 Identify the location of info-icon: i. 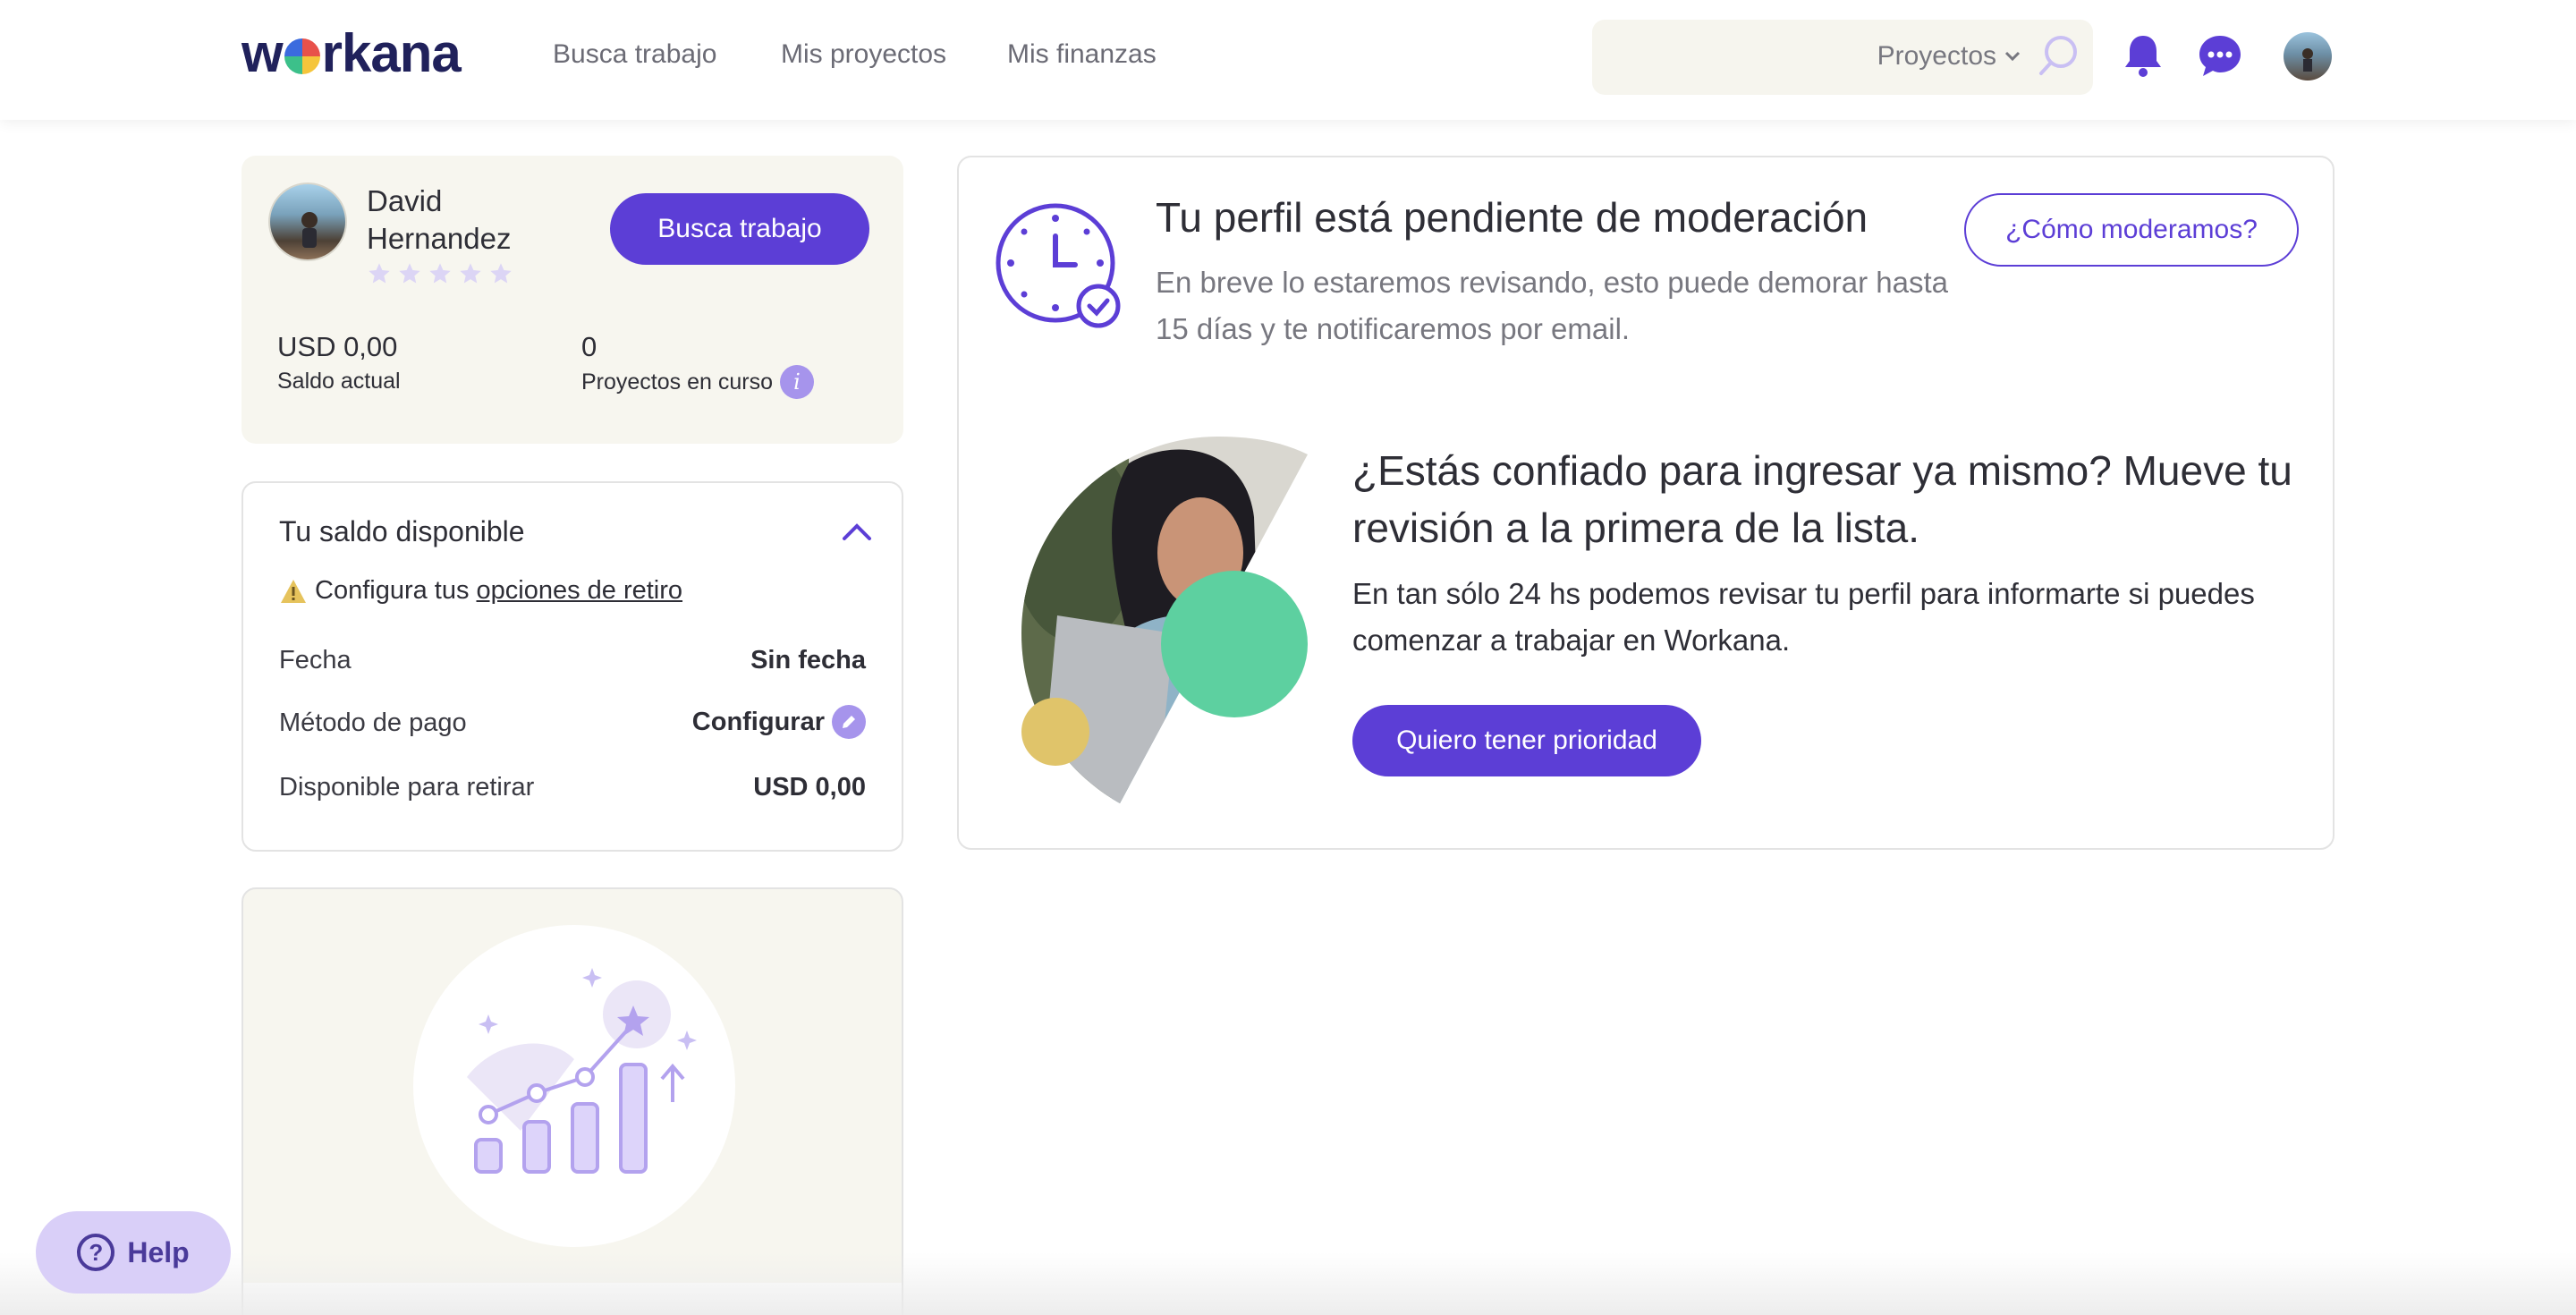
(797, 382).